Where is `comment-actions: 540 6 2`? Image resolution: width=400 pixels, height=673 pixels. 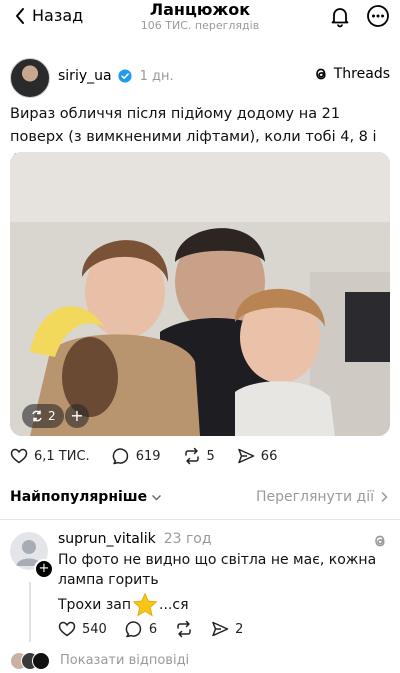
comment-actions: 540 6 2 is located at coordinates (159, 629).